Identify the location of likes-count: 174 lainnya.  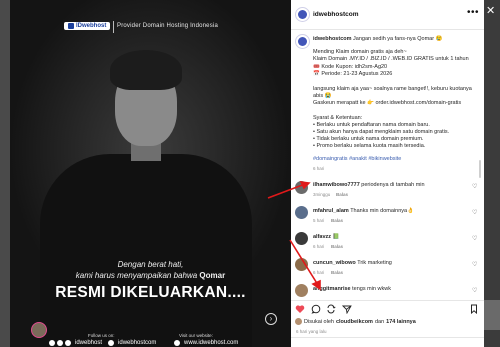
(401, 322).